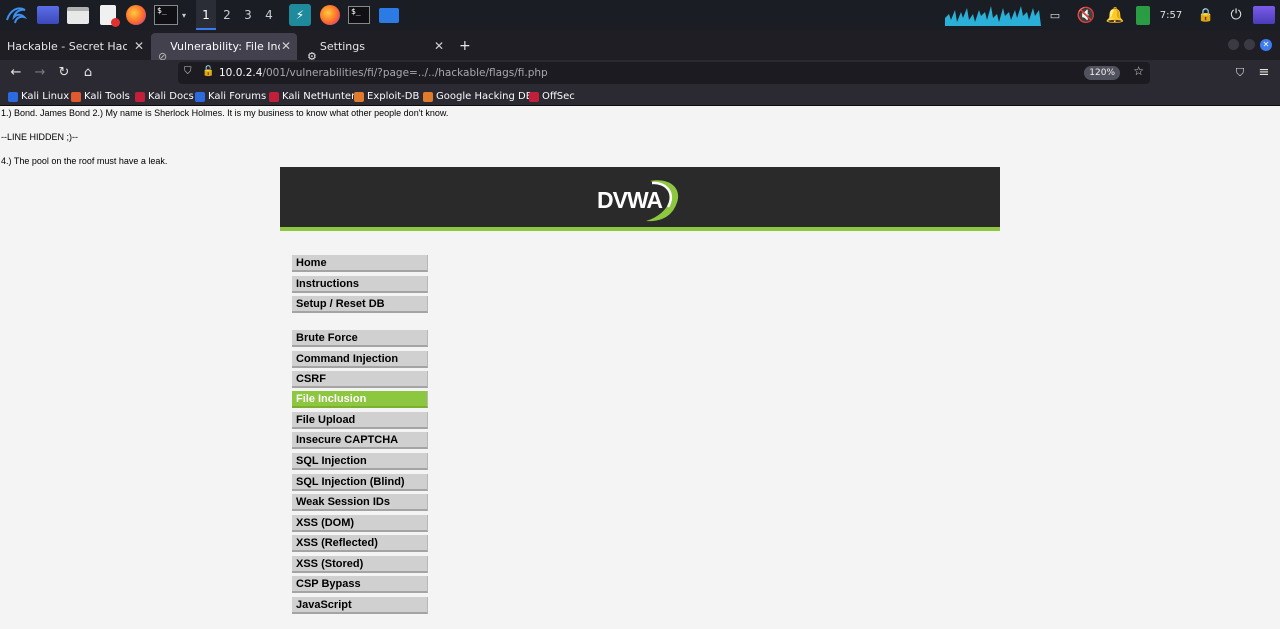 The width and height of the screenshot is (1280, 629). What do you see at coordinates (1138, 71) in the screenshot?
I see `star-icon: ☆` at bounding box center [1138, 71].